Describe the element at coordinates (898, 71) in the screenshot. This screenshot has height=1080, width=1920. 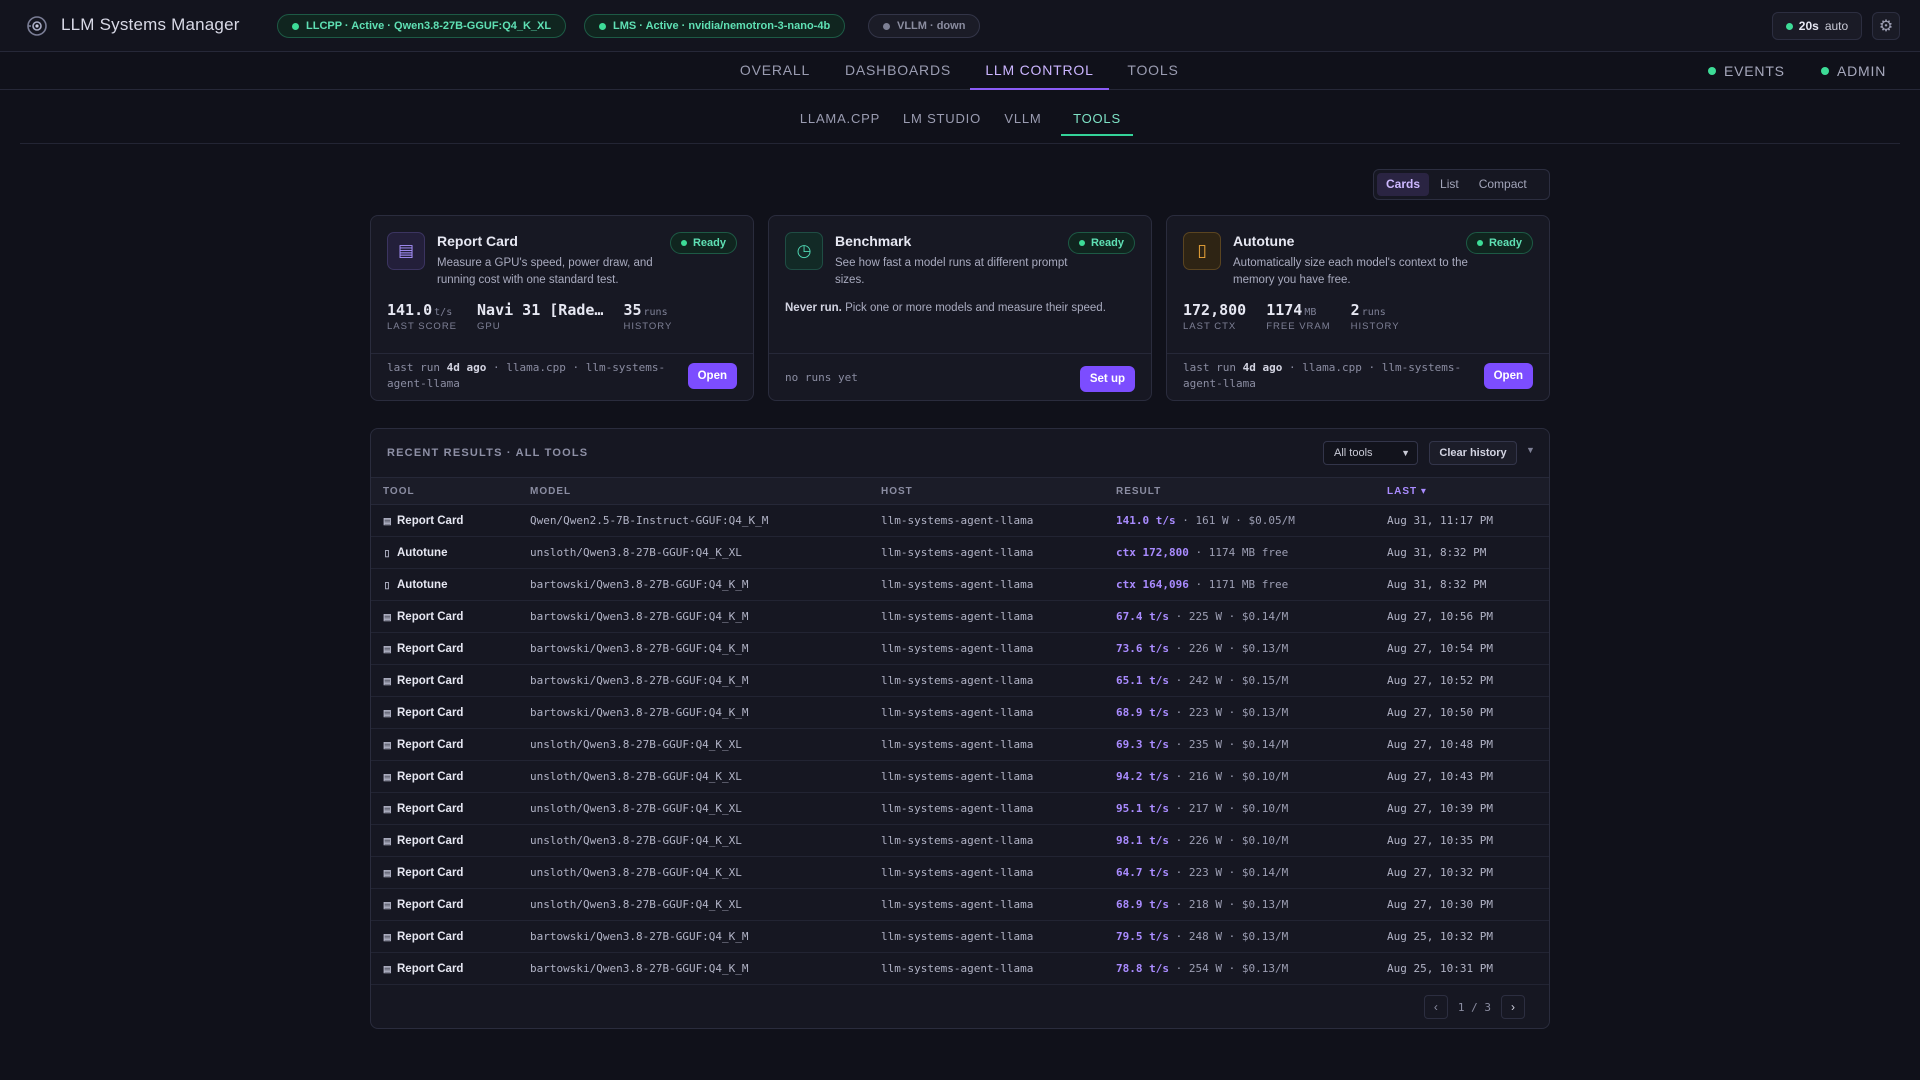
I see `tab-dashboards: DASHBOARDS` at that location.